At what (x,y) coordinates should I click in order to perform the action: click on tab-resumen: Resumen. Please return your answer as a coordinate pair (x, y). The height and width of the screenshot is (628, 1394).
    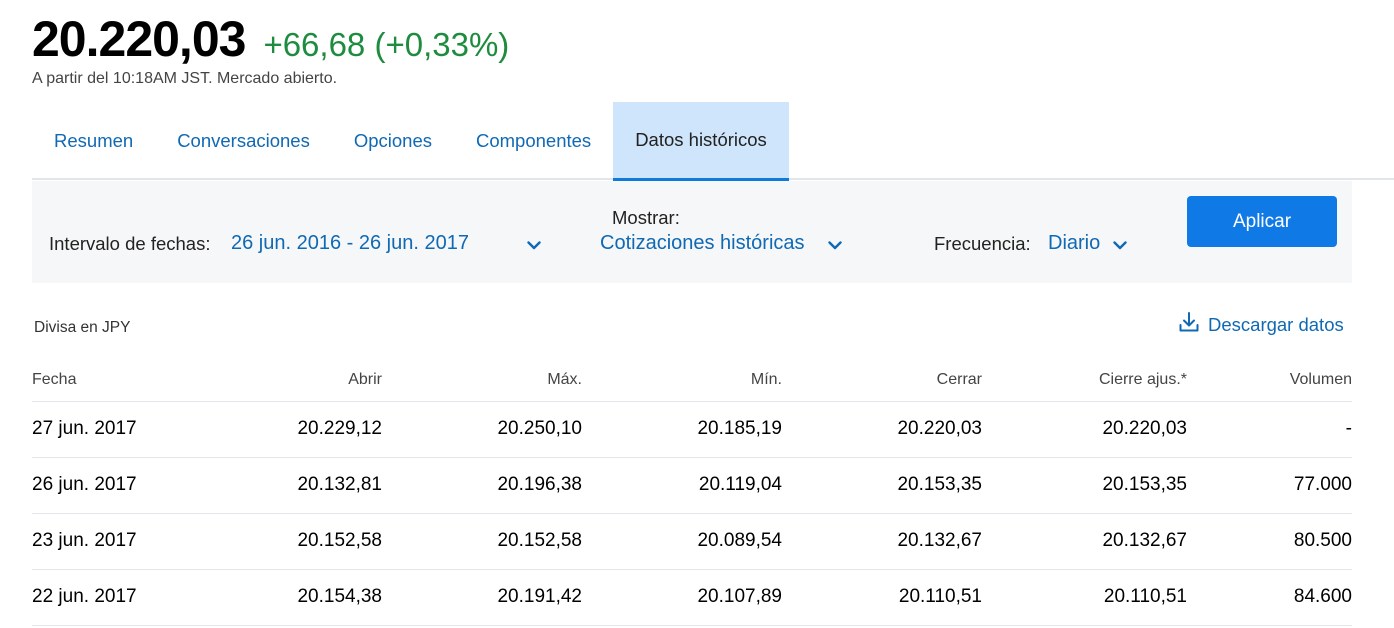
    Looking at the image, I should click on (93, 141).